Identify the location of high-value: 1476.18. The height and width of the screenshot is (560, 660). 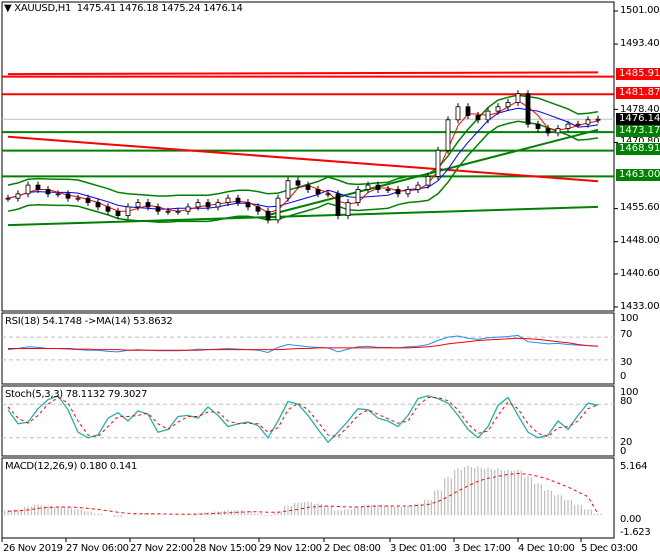
(138, 8).